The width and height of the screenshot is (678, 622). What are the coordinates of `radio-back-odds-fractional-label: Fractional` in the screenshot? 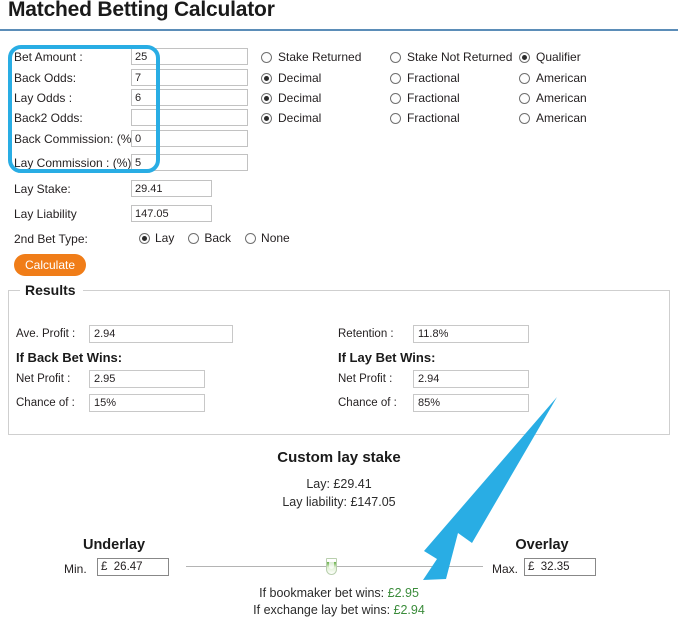 It's located at (433, 78).